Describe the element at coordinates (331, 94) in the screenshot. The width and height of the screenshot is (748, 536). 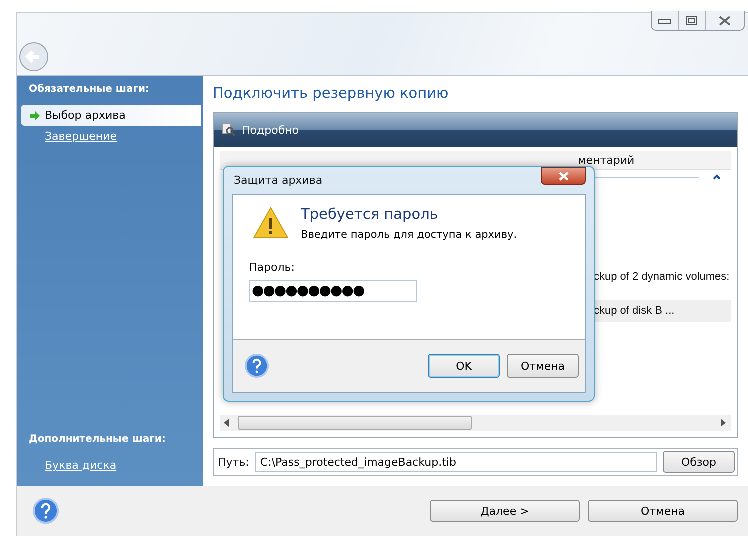
I see `page-title: Подключить резервную копию` at that location.